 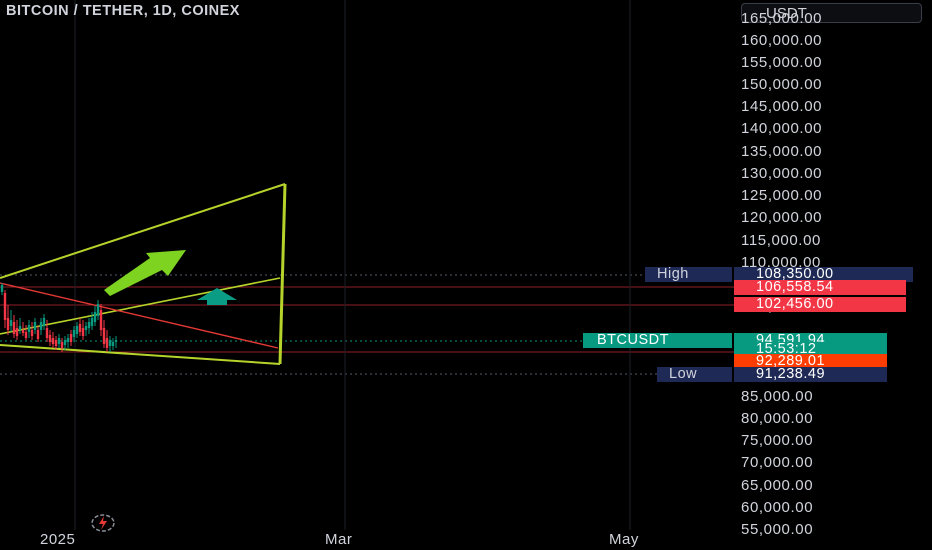 What do you see at coordinates (782, 106) in the screenshot?
I see `price-tick: 145,000.00` at bounding box center [782, 106].